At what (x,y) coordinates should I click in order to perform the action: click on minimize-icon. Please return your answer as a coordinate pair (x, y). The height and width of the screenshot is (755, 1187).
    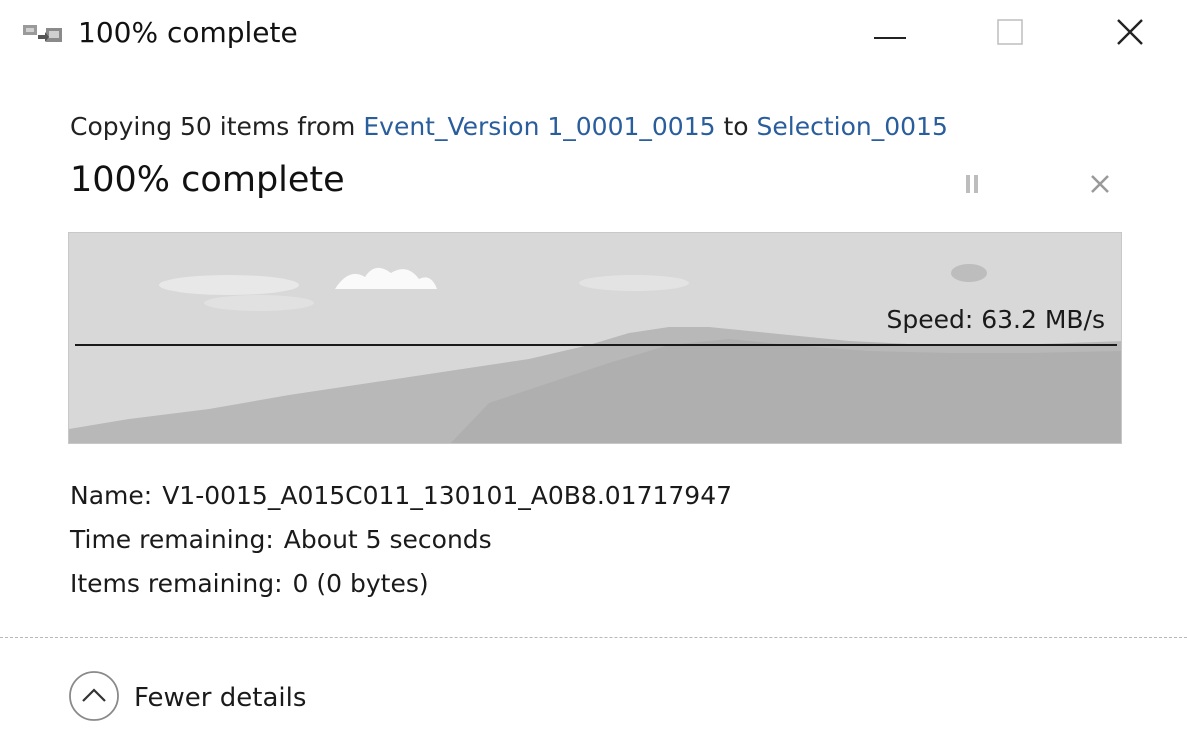
    Looking at the image, I should click on (890, 34).